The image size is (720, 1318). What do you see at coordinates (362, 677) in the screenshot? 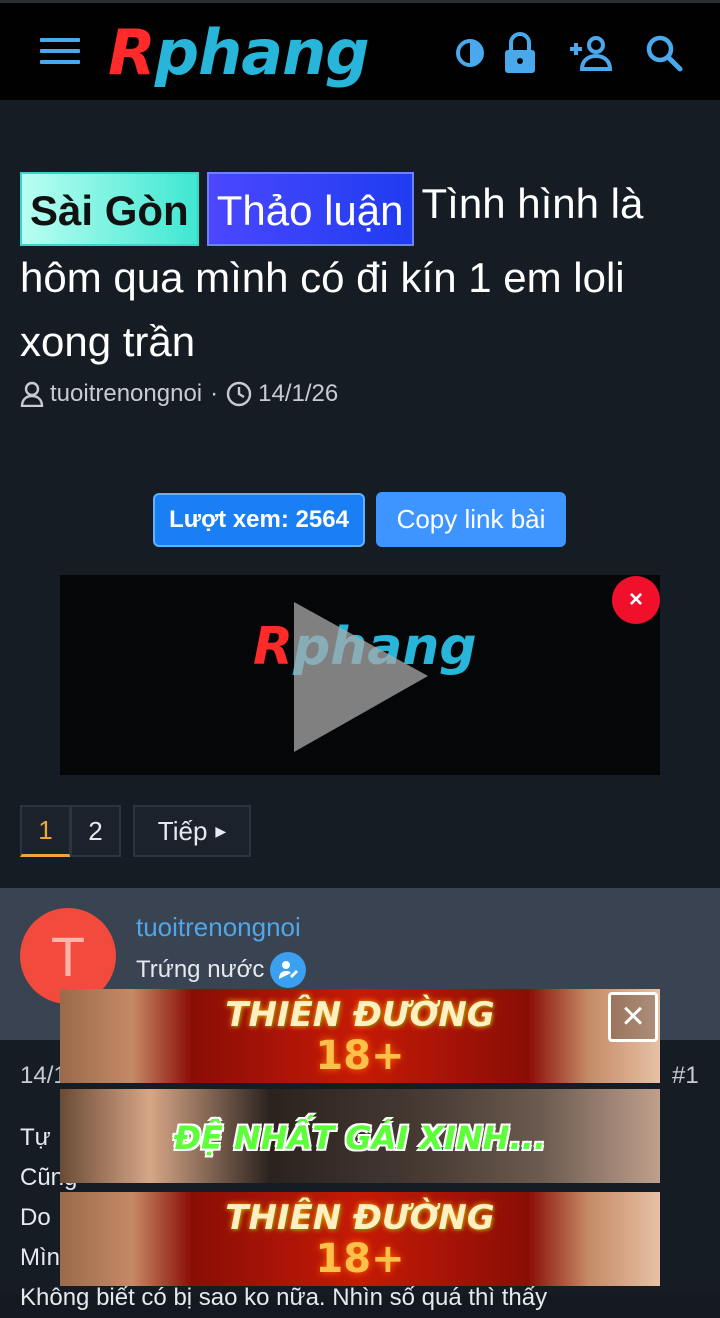
I see `play-icon` at bounding box center [362, 677].